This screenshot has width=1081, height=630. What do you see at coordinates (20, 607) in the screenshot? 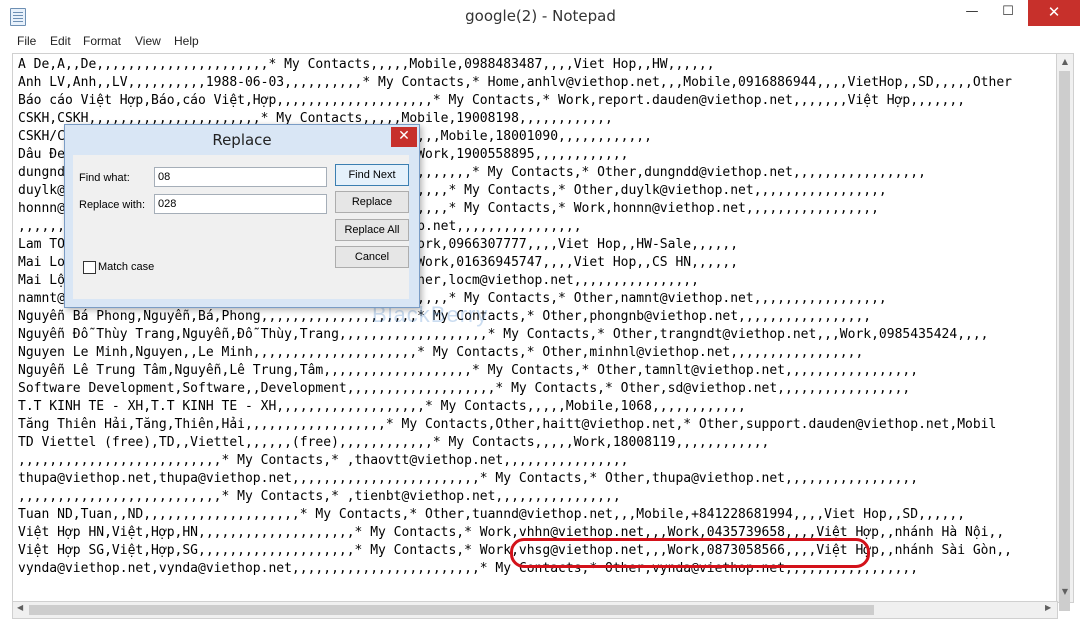
I see `scroll-left-icon: ◀` at bounding box center [20, 607].